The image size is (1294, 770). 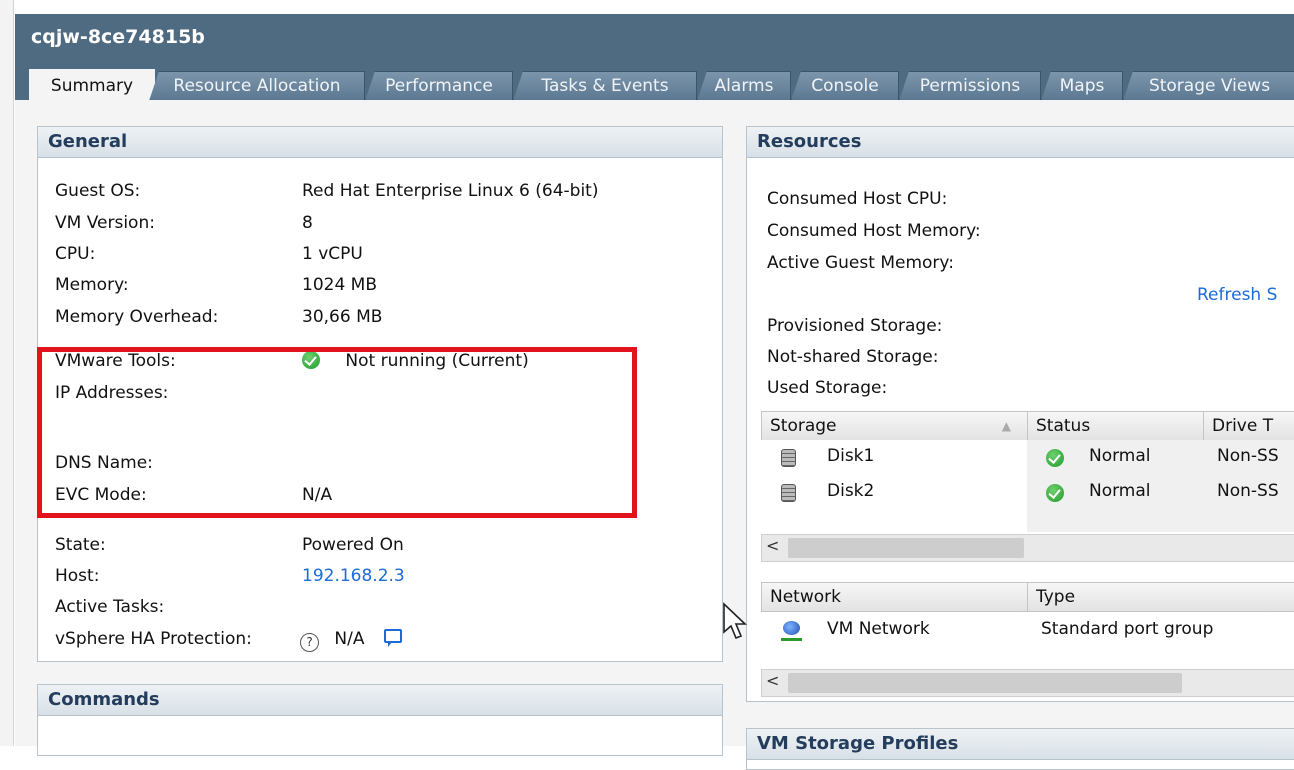 What do you see at coordinates (380, 720) in the screenshot?
I see `commands-panel: Commands` at bounding box center [380, 720].